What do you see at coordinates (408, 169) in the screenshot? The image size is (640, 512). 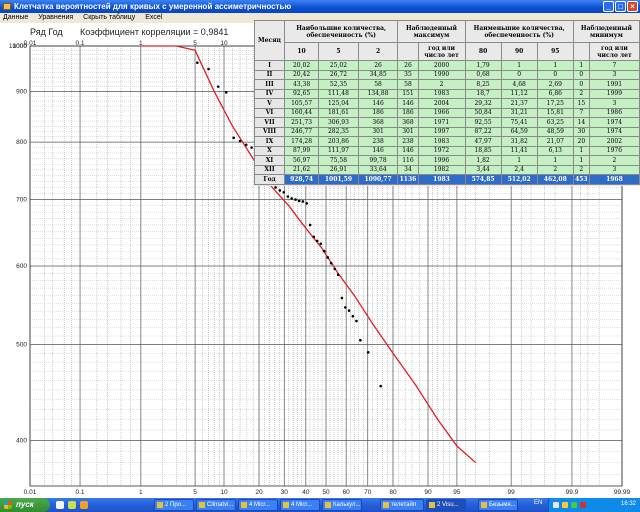 I see `table-cell: 34` at bounding box center [408, 169].